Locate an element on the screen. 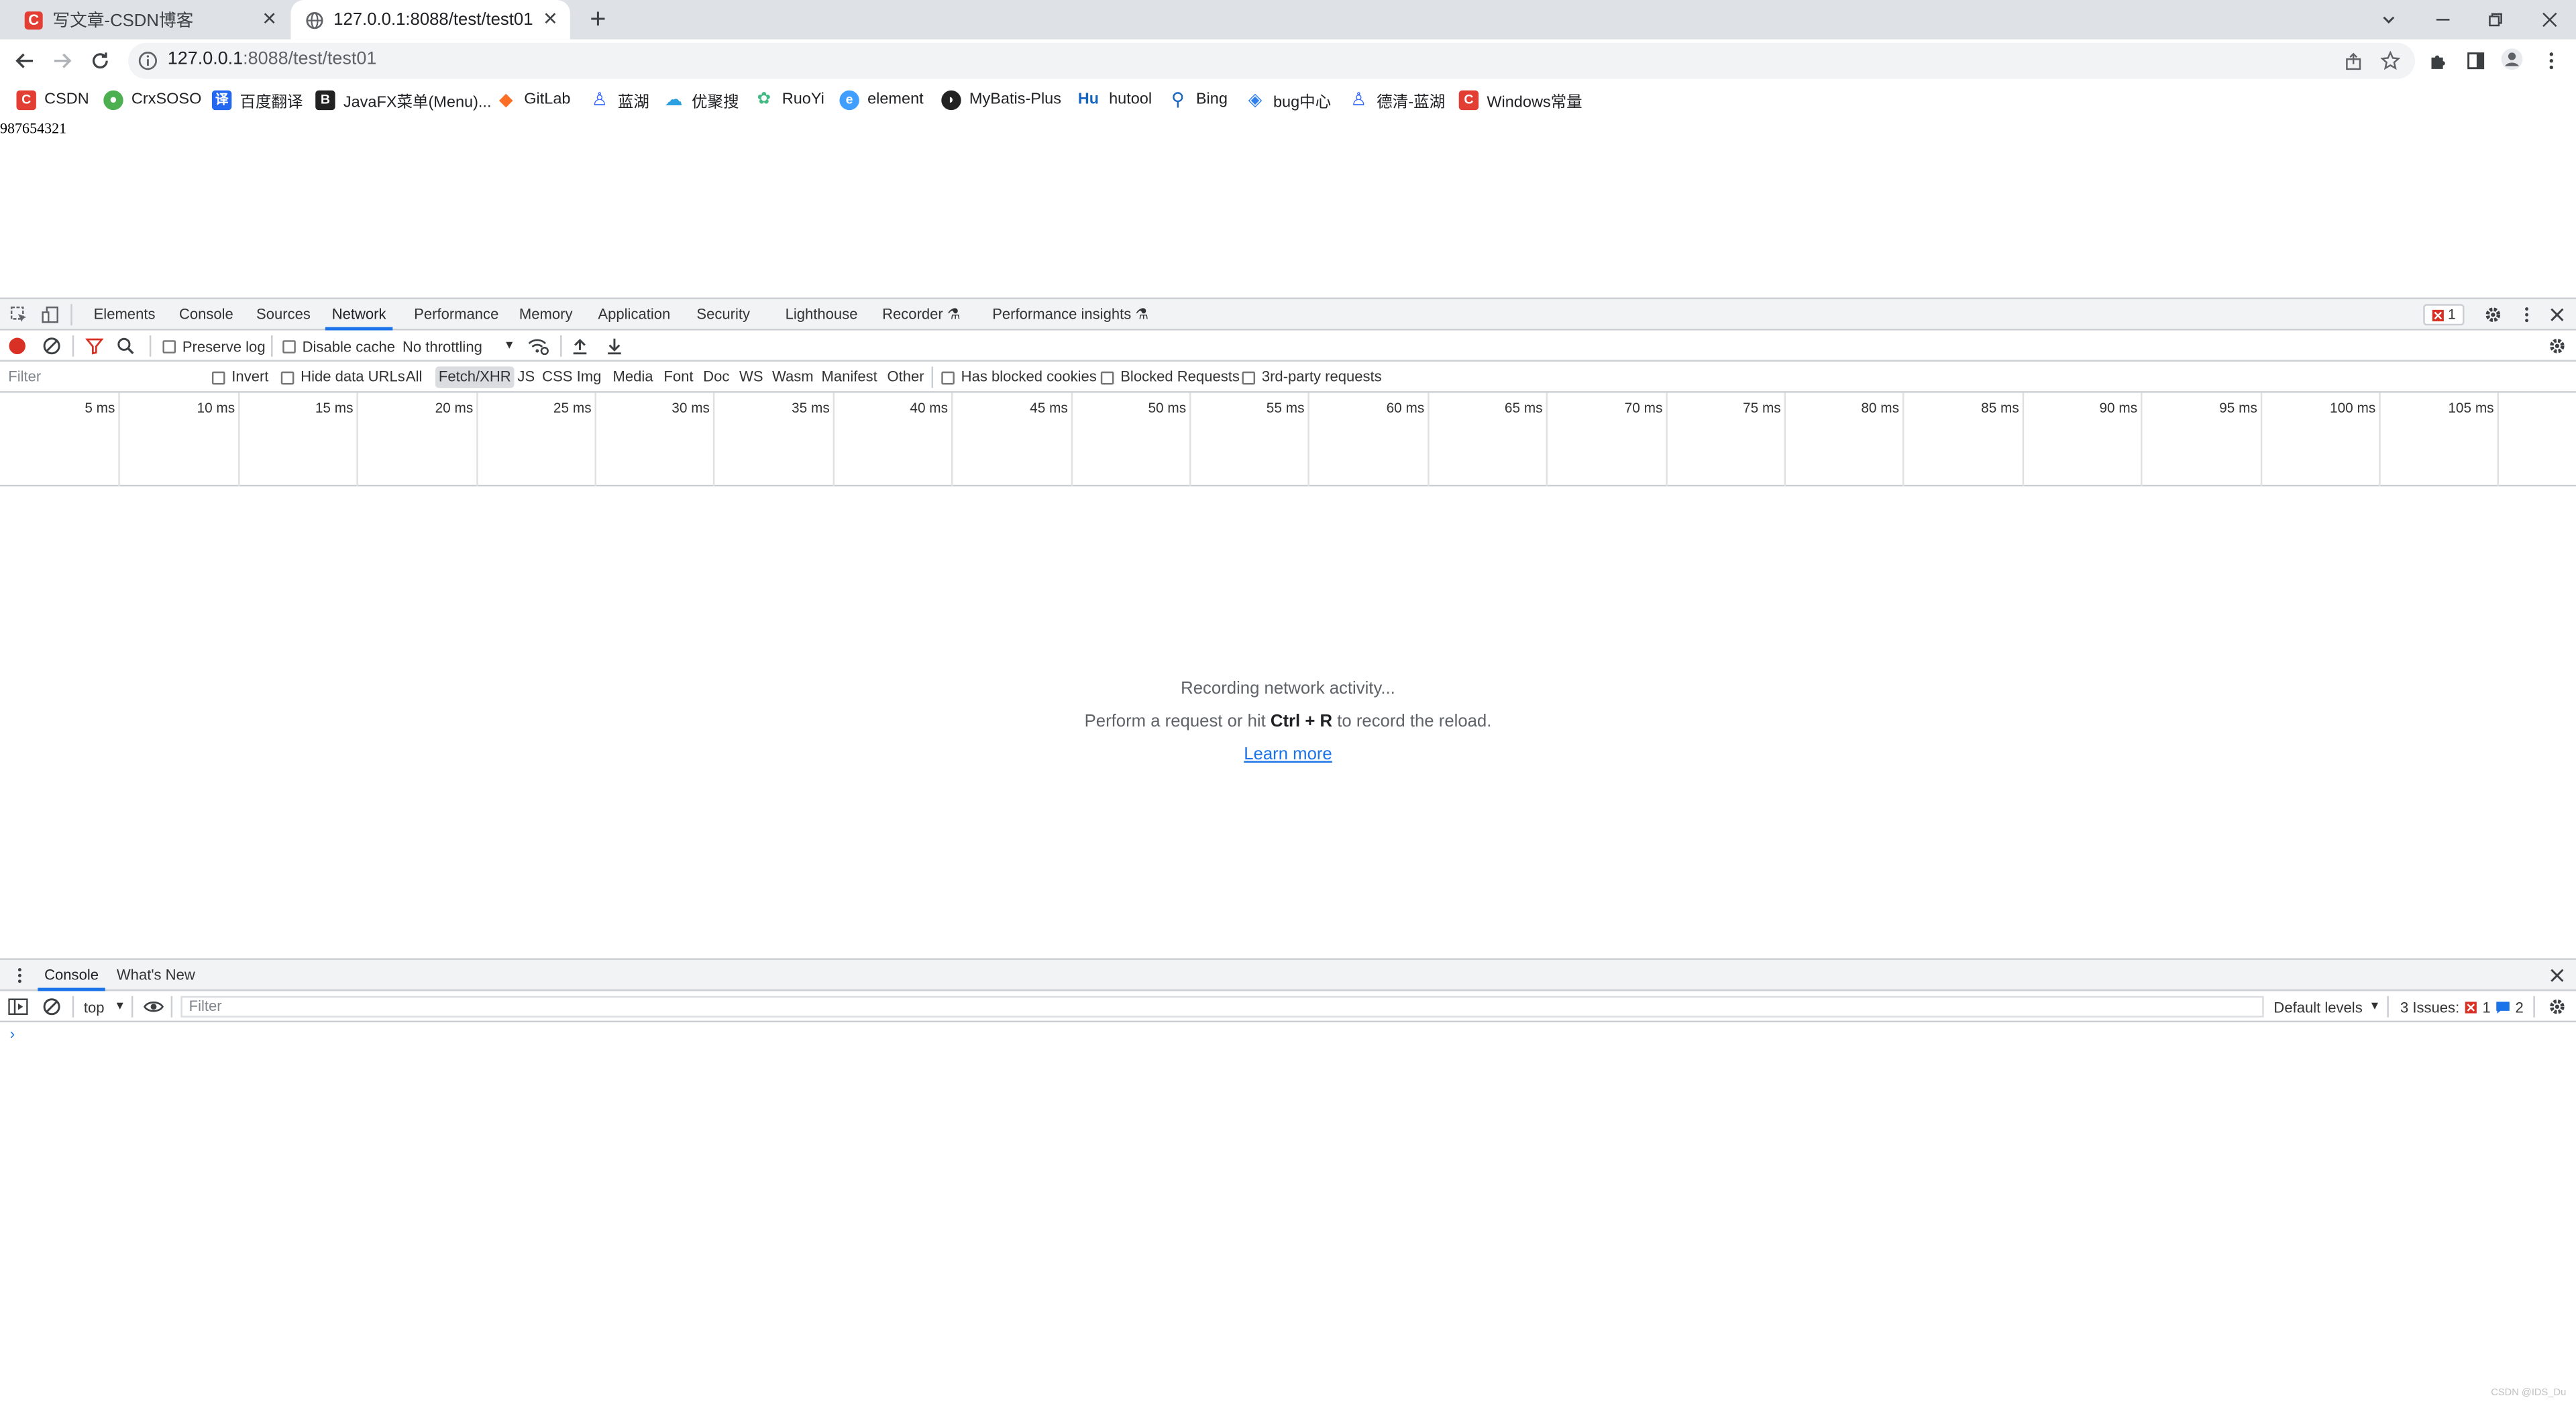 The image size is (2576, 1402). export-har-icon is located at coordinates (614, 346).